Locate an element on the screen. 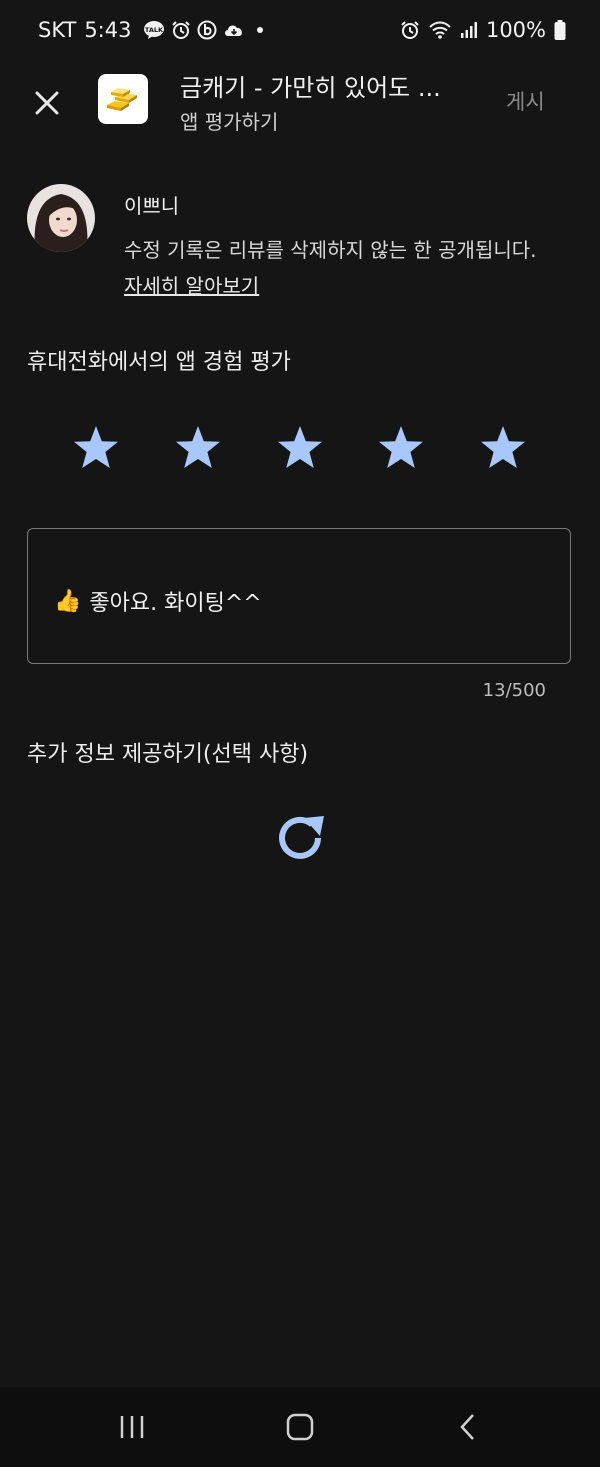  review-input: 👍 좋아요. 화이팅^^ is located at coordinates (299, 596).